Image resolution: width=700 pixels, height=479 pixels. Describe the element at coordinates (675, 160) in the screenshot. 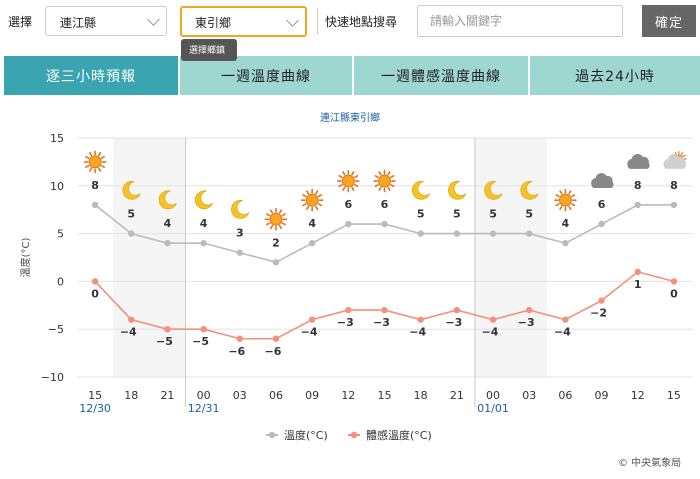

I see `cloud-sun-icon` at that location.